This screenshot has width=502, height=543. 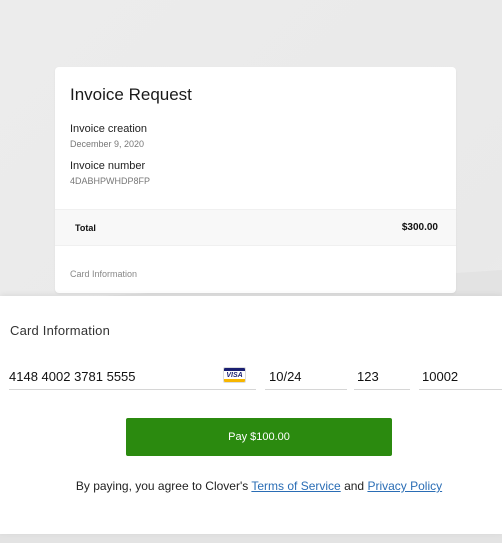 What do you see at coordinates (382, 375) in the screenshot?
I see `cvv-field: 123` at bounding box center [382, 375].